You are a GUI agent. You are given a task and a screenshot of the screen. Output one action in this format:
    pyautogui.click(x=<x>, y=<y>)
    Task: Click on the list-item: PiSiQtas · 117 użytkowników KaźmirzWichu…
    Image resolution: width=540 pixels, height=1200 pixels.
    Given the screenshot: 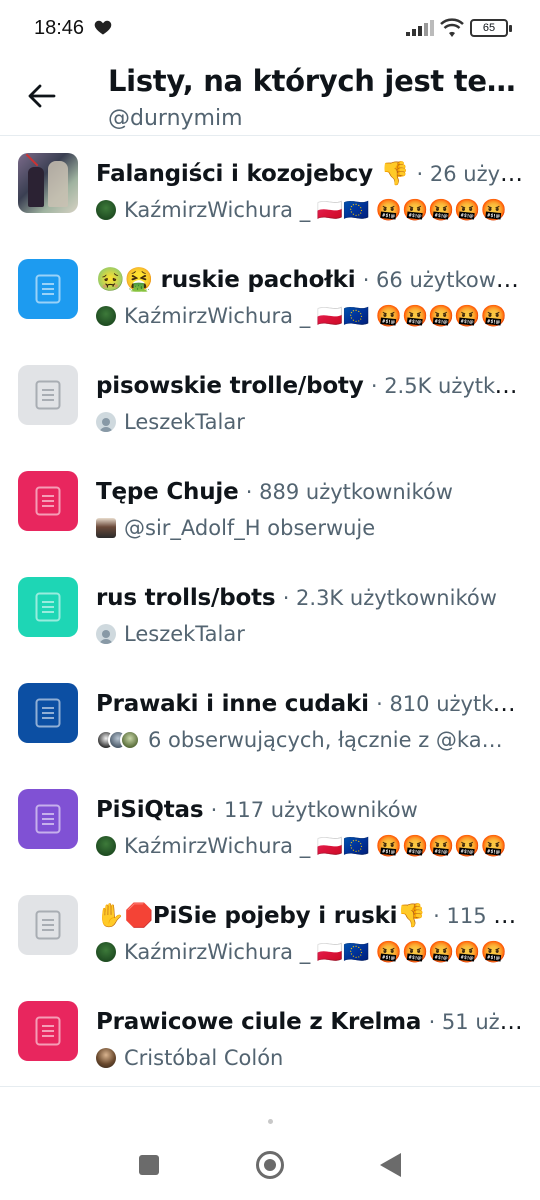 What is the action you would take?
    pyautogui.click(x=270, y=826)
    